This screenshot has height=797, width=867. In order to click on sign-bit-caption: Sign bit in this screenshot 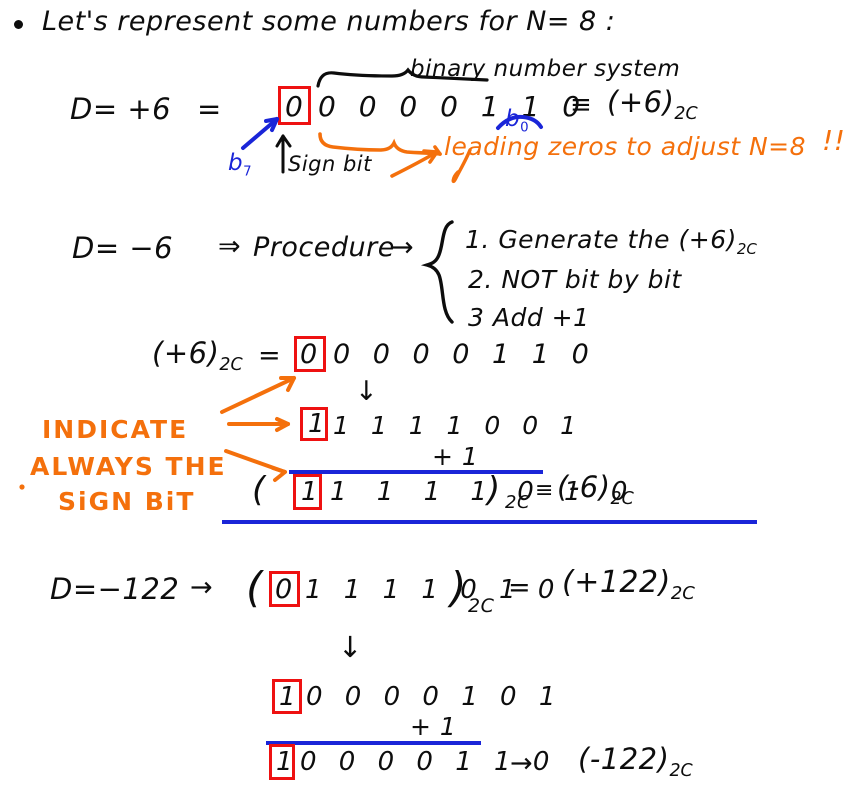, I will do `click(330, 164)`.